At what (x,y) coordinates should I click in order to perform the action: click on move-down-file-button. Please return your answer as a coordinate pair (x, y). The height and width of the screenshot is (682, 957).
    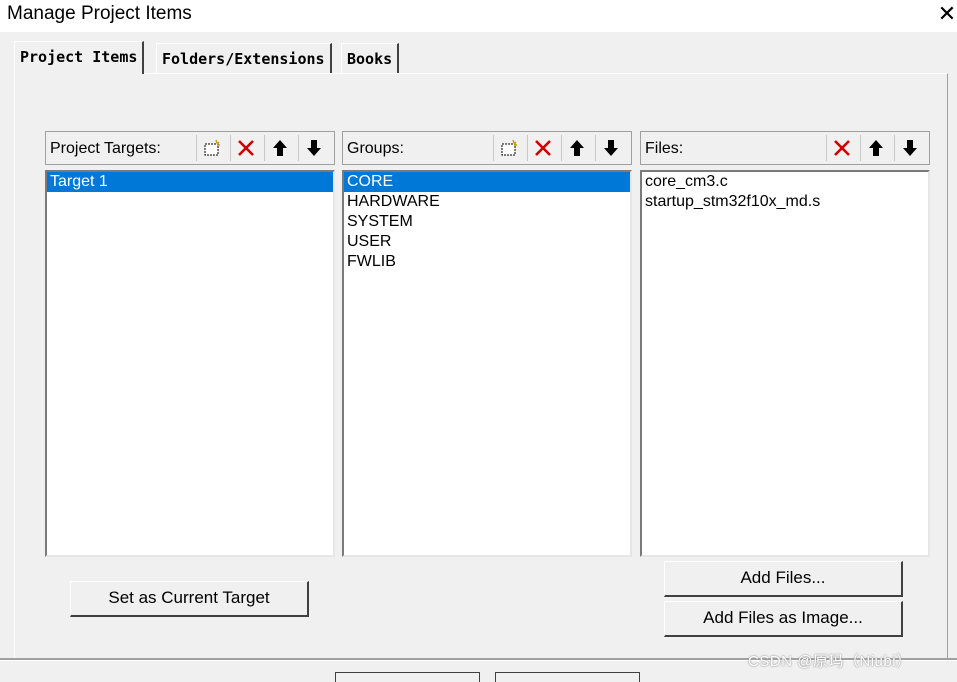
    Looking at the image, I should click on (909, 148).